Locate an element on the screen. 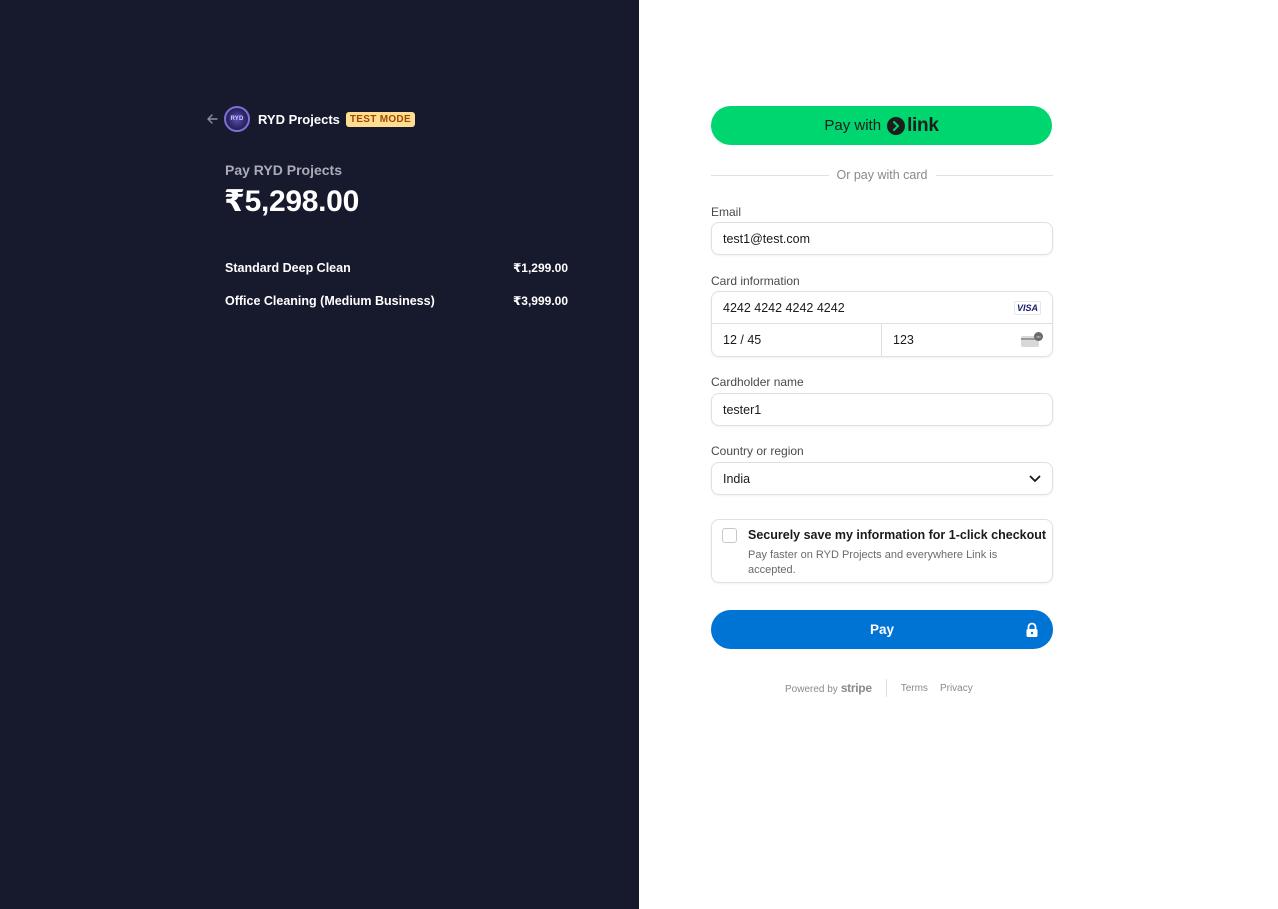  back-arrow-icon is located at coordinates (212, 119).